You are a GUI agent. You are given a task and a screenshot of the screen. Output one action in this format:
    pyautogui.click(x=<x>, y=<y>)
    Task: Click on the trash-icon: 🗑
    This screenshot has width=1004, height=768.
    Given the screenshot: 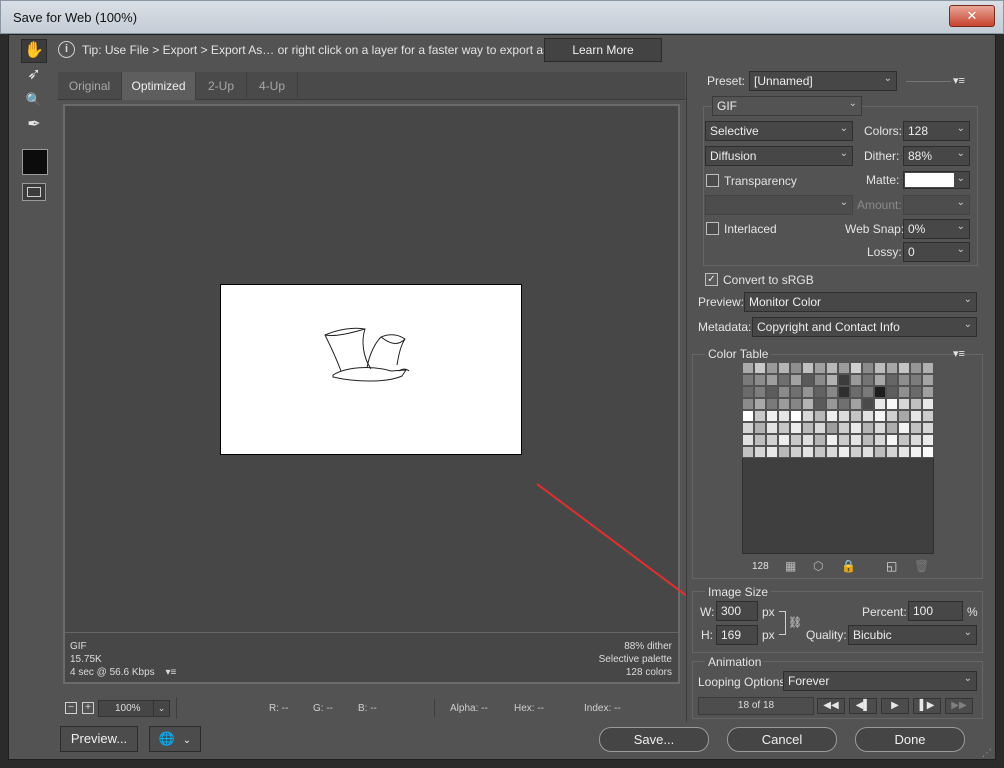 What is the action you would take?
    pyautogui.click(x=921, y=566)
    